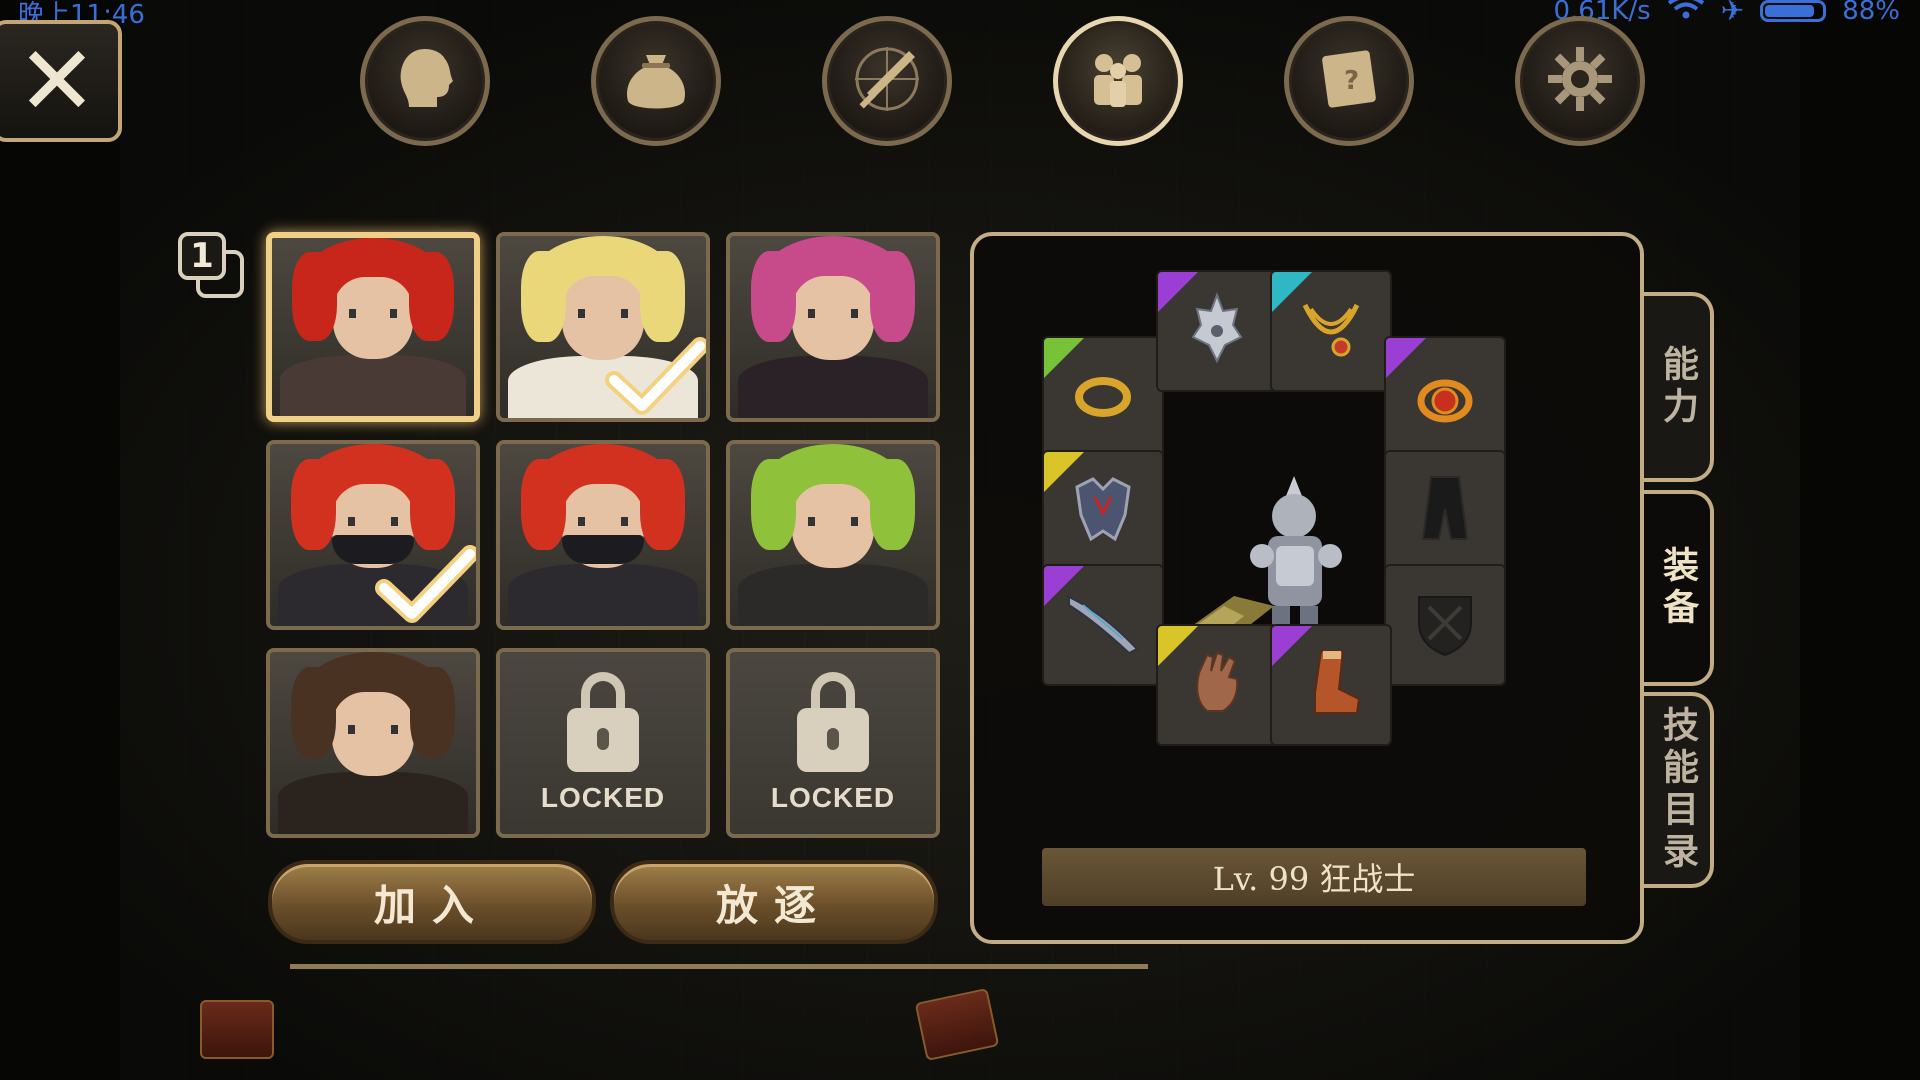 The width and height of the screenshot is (1920, 1080). I want to click on shield-icon, so click(1445, 625).